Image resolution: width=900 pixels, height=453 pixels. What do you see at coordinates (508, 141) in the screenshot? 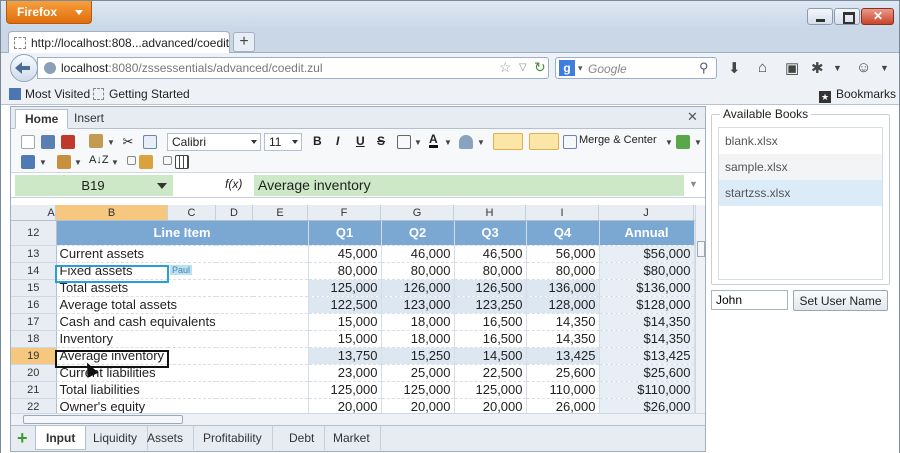
I see `align-vertical-icon` at bounding box center [508, 141].